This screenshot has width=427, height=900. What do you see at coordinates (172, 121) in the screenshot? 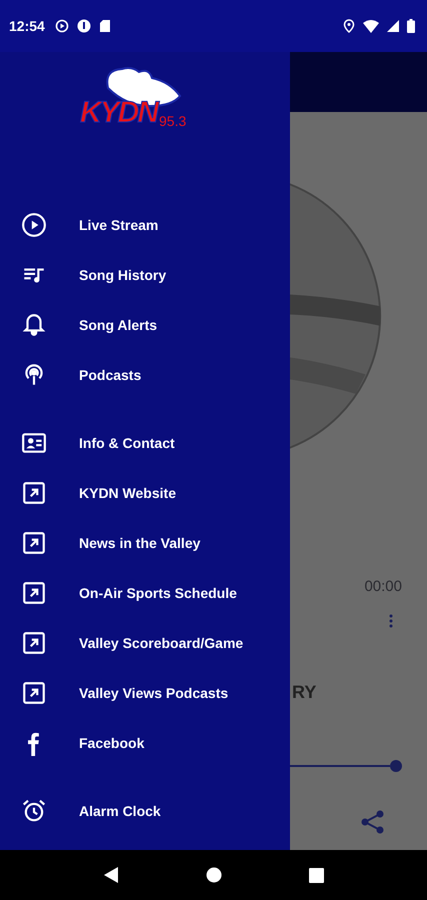
I see `logo-frequency: 95.3` at bounding box center [172, 121].